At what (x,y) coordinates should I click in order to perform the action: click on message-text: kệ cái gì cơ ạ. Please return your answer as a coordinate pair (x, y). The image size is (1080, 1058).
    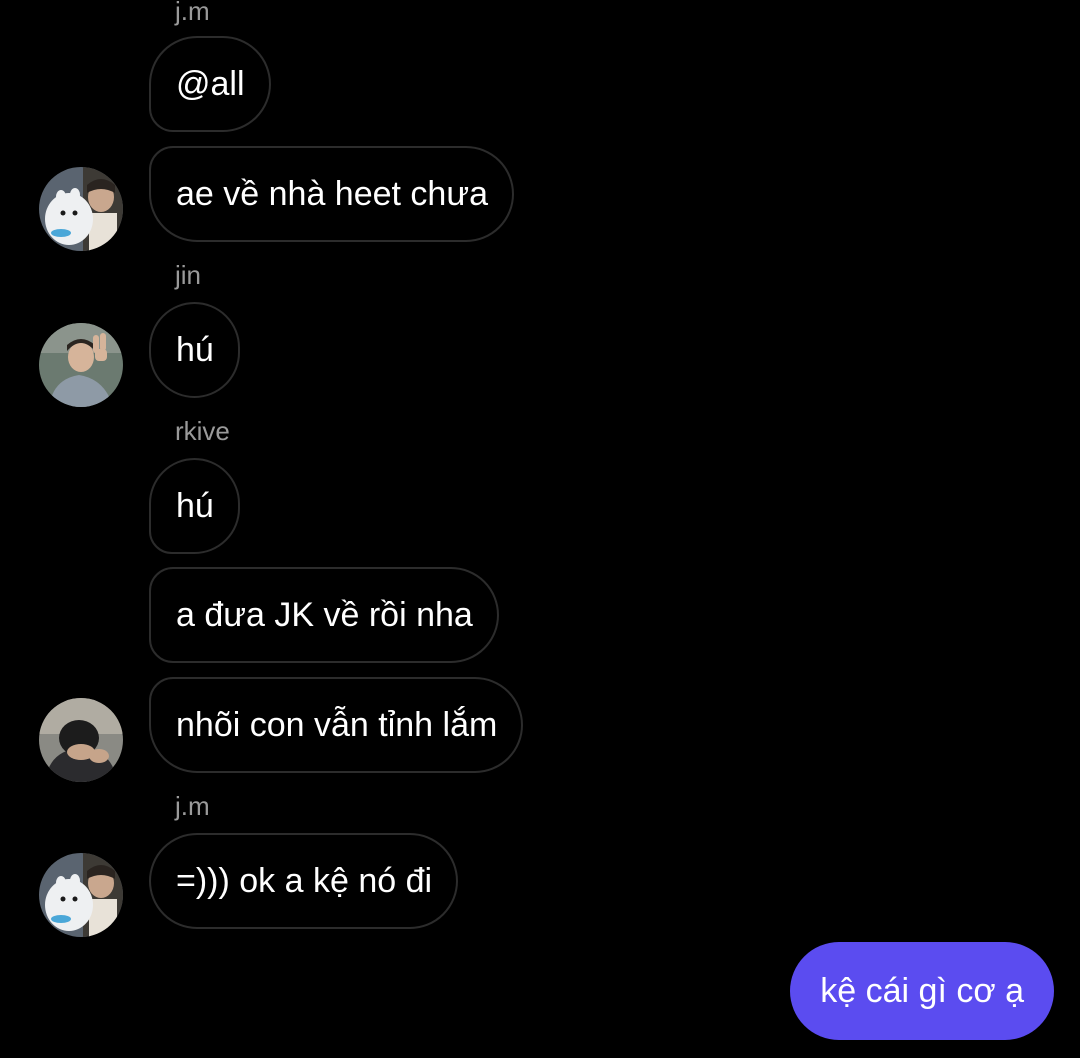
    Looking at the image, I should click on (922, 990).